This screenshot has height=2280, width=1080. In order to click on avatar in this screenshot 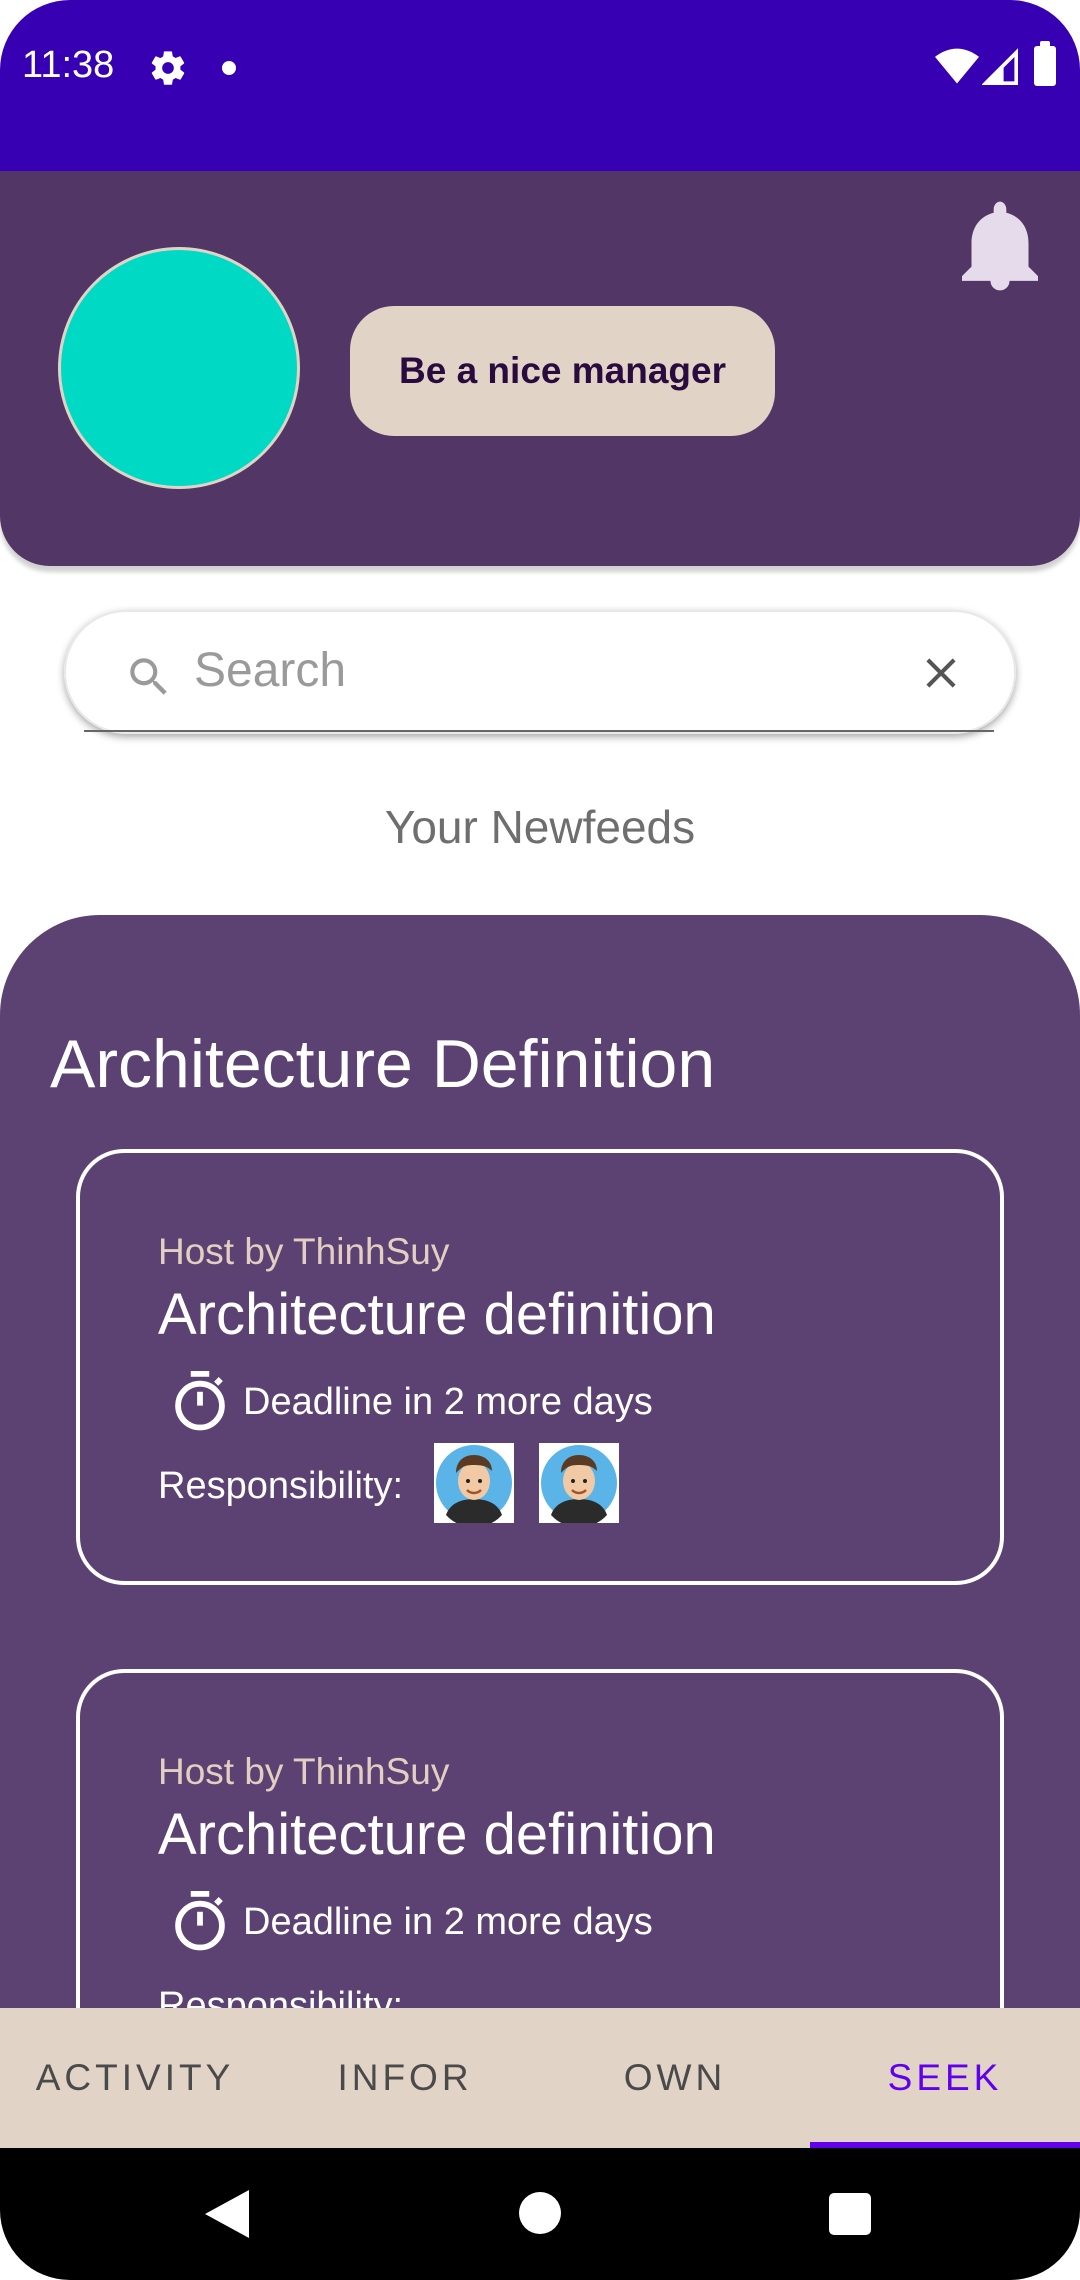, I will do `click(179, 368)`.